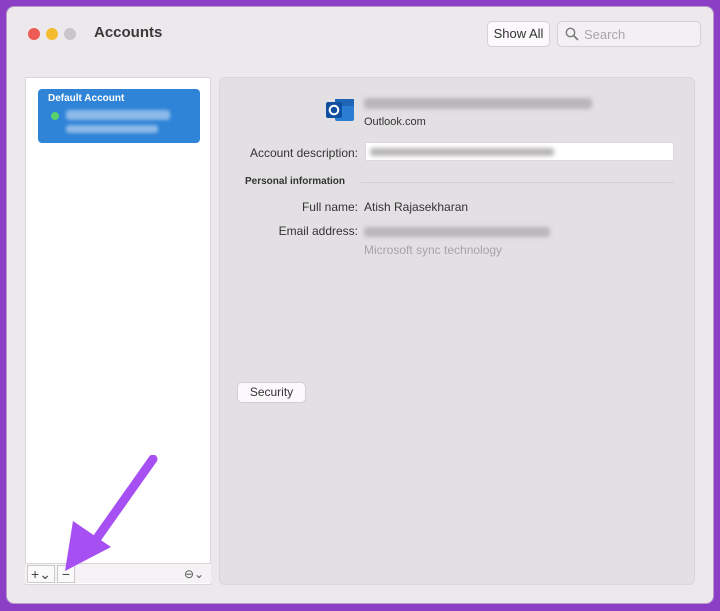 Image resolution: width=720 pixels, height=611 pixels. I want to click on window-title: Accounts, so click(128, 32).